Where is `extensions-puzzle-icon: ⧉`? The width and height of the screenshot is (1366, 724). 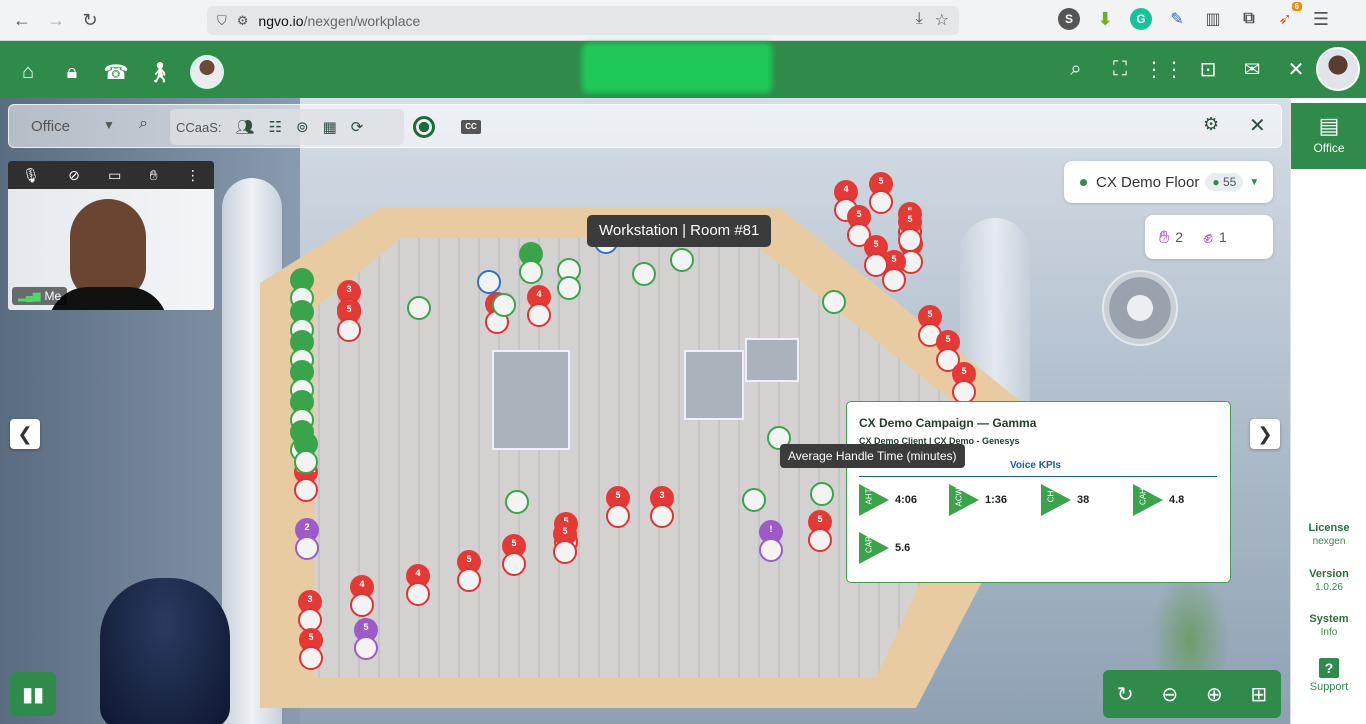
extensions-puzzle-icon: ⧉ is located at coordinates (1249, 19).